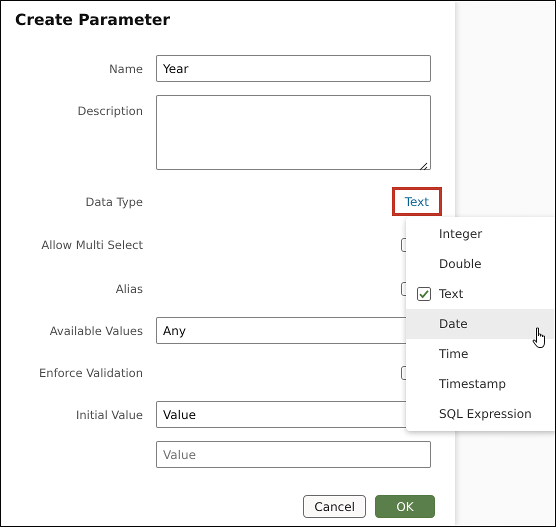 This screenshot has width=556, height=527. Describe the element at coordinates (405, 506) in the screenshot. I see `ok-button: OK` at that location.